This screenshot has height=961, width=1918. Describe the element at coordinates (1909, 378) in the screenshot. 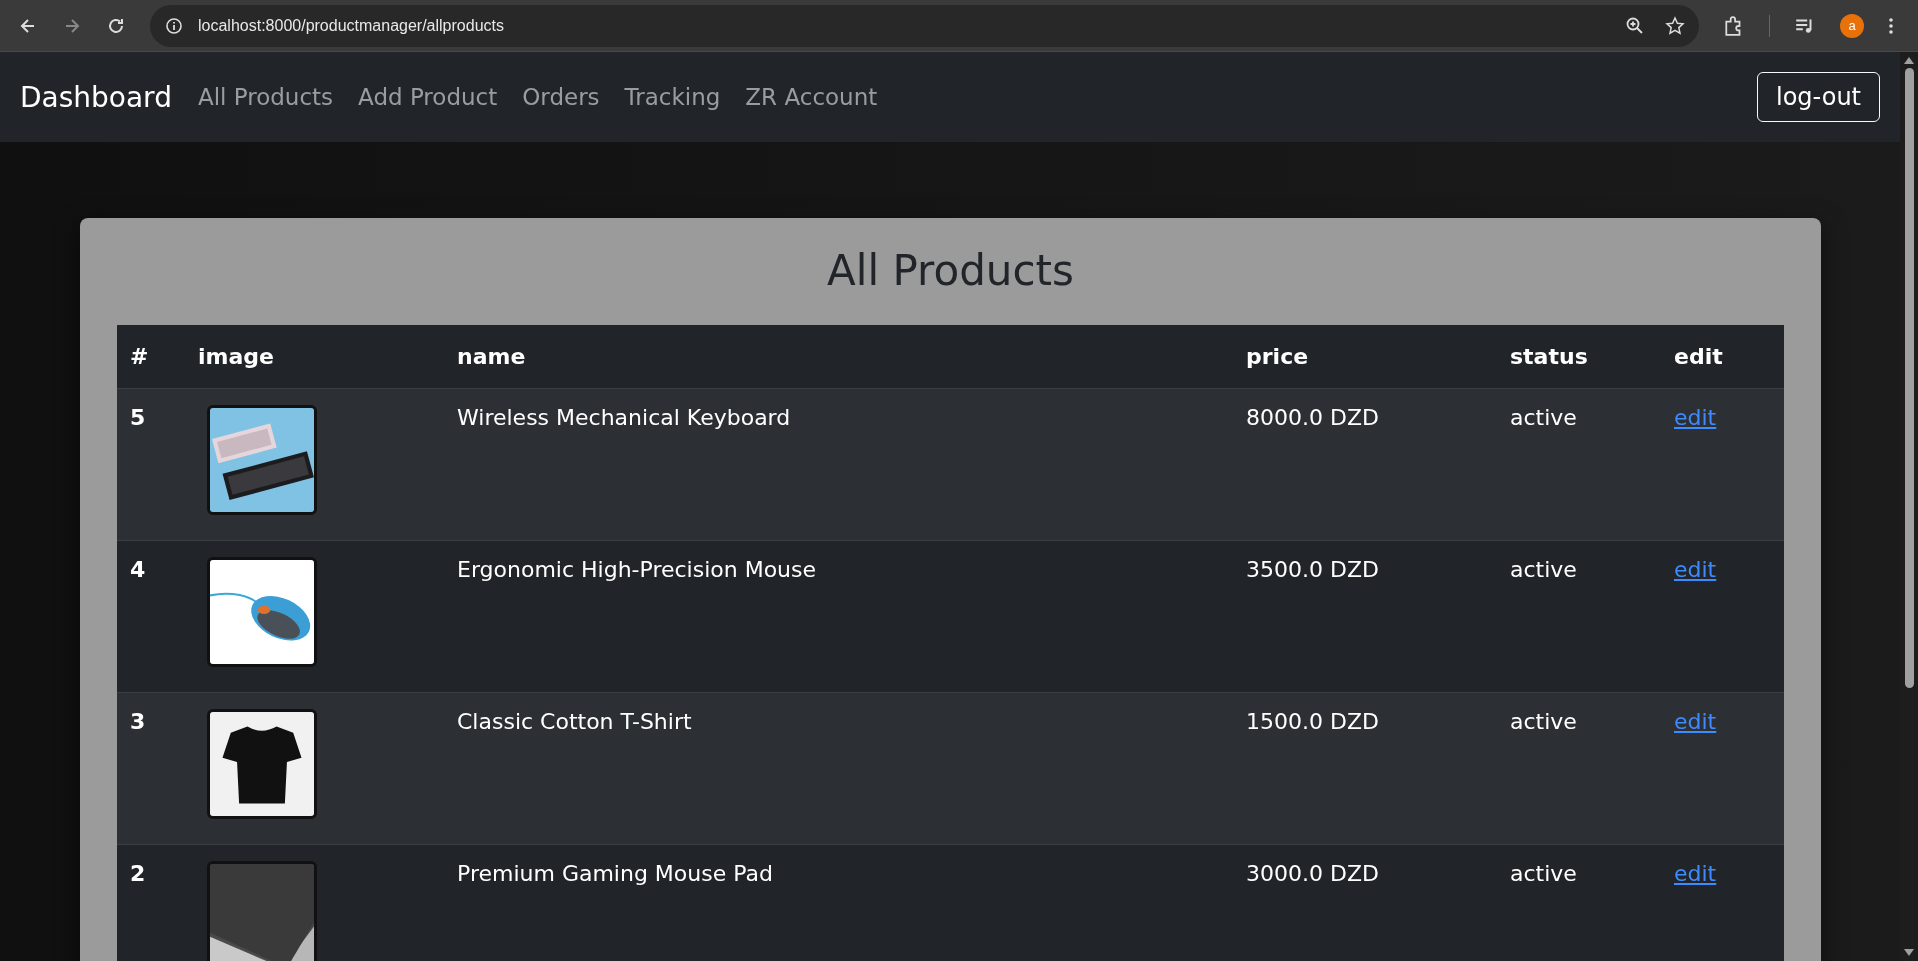

I see `scrollbar-thumb` at that location.